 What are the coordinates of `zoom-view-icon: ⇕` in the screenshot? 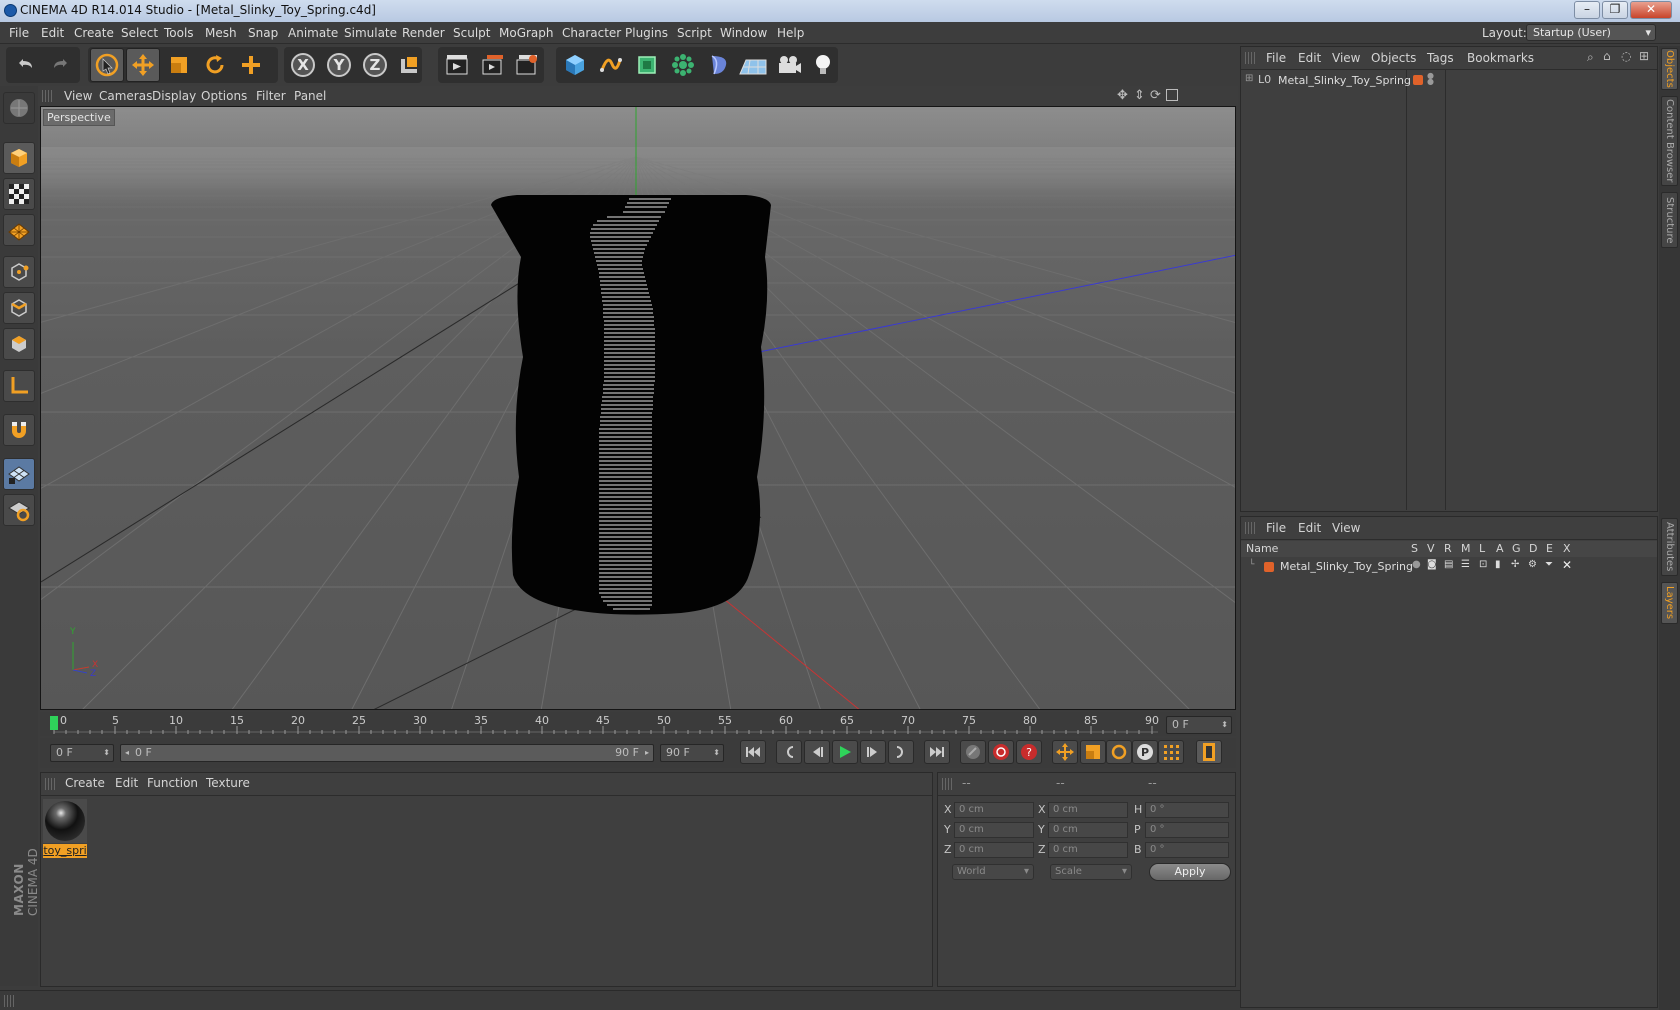 It's located at (1139, 95).